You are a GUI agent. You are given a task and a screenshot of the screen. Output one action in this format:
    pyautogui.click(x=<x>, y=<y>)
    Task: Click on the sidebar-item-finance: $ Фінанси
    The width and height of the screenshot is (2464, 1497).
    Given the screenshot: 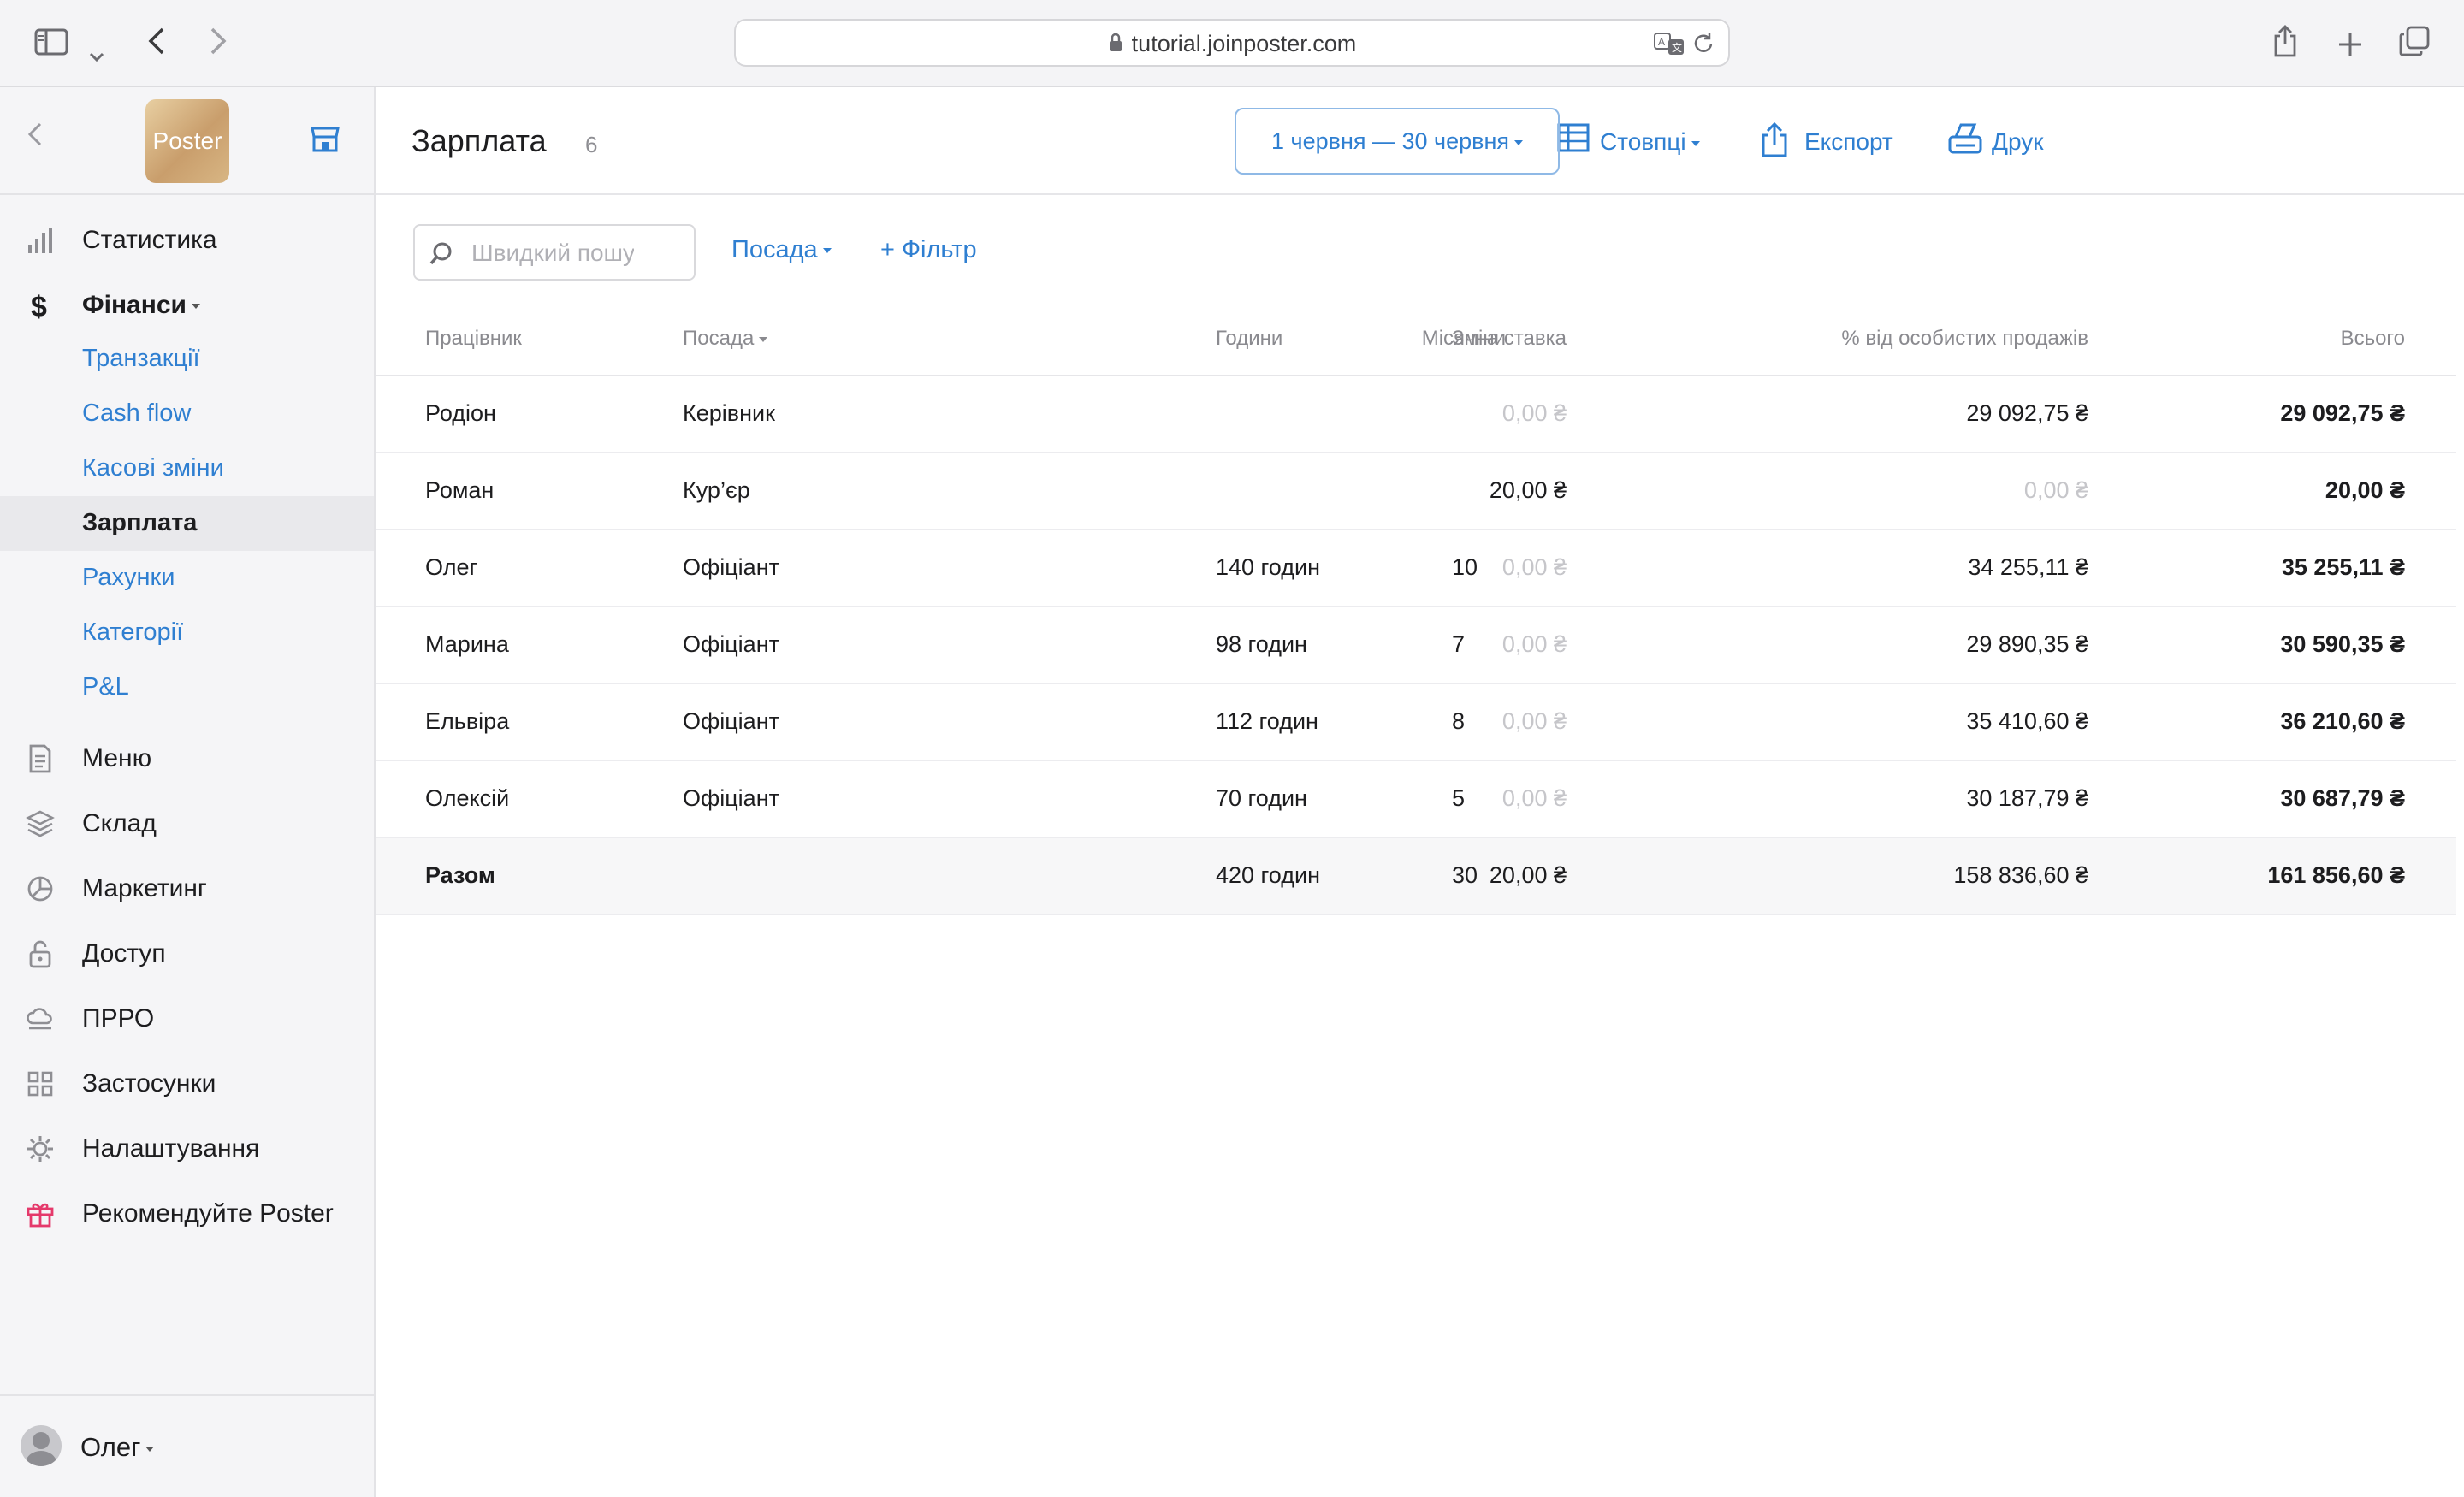 What is the action you would take?
    pyautogui.click(x=187, y=304)
    